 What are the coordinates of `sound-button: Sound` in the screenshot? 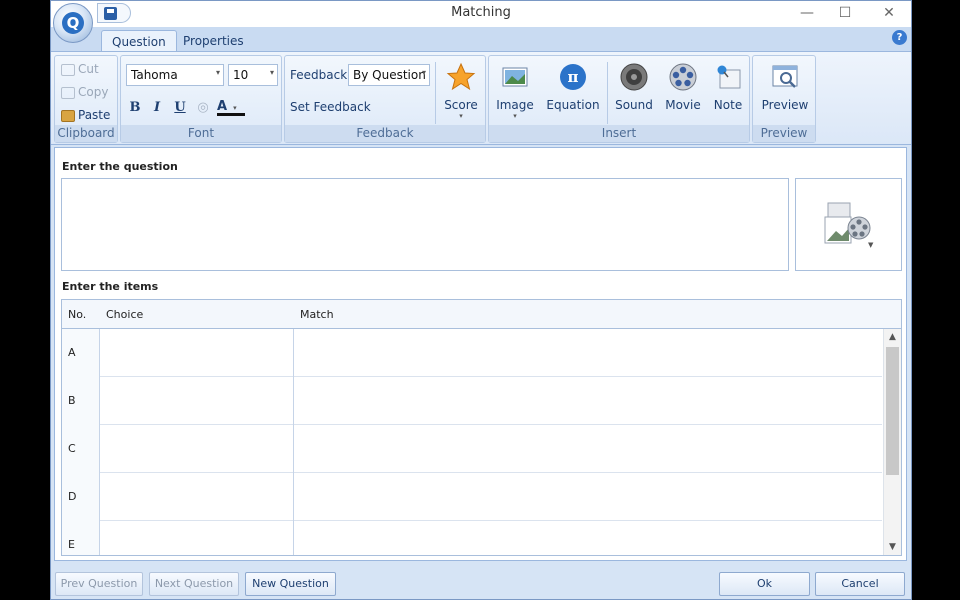 It's located at (634, 87).